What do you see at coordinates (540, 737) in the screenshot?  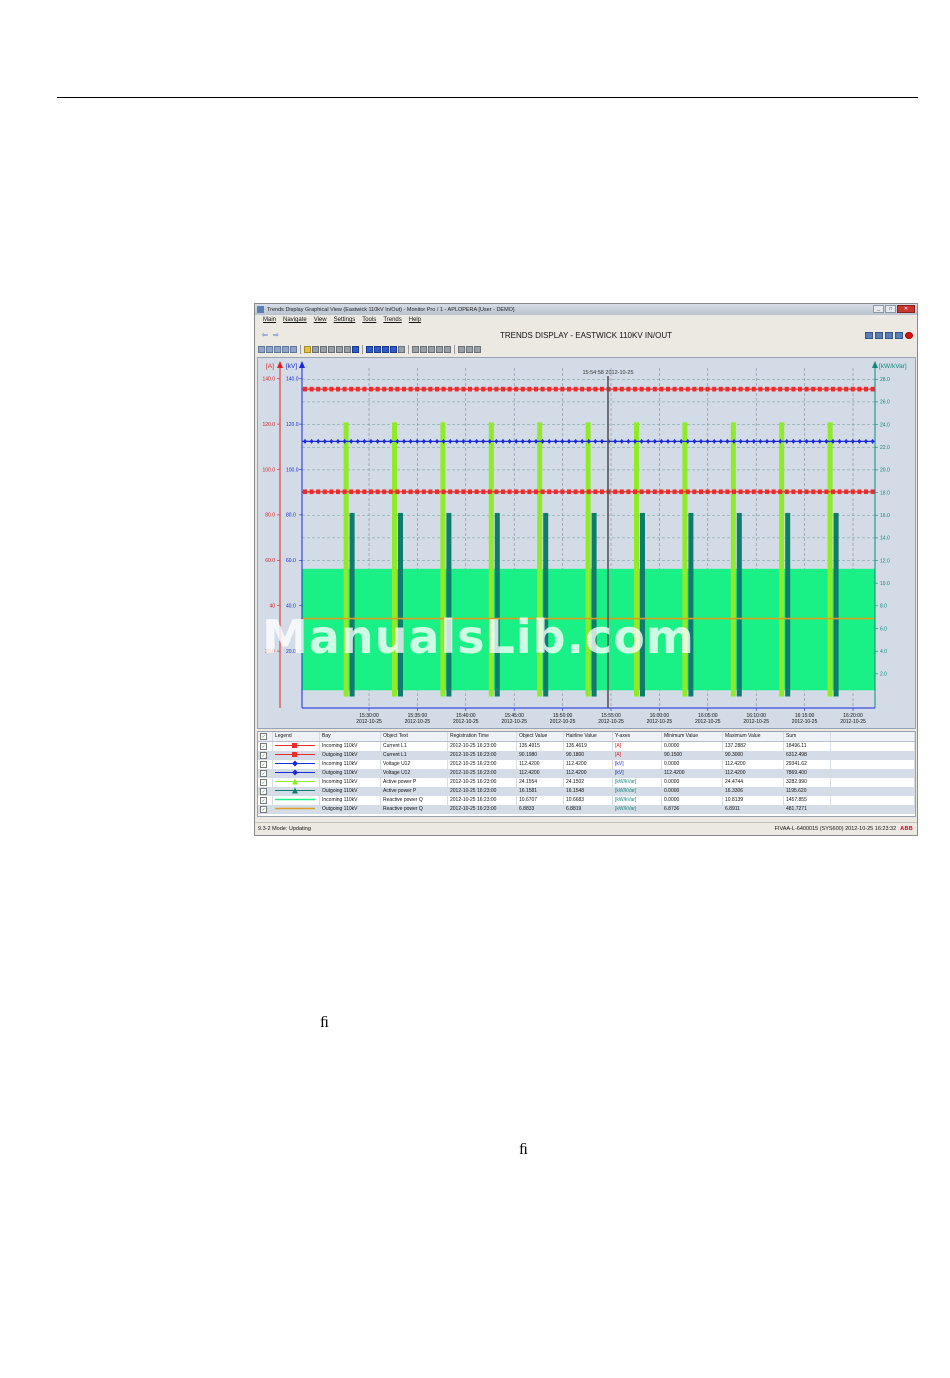 I see `col-object-value: Object Value` at bounding box center [540, 737].